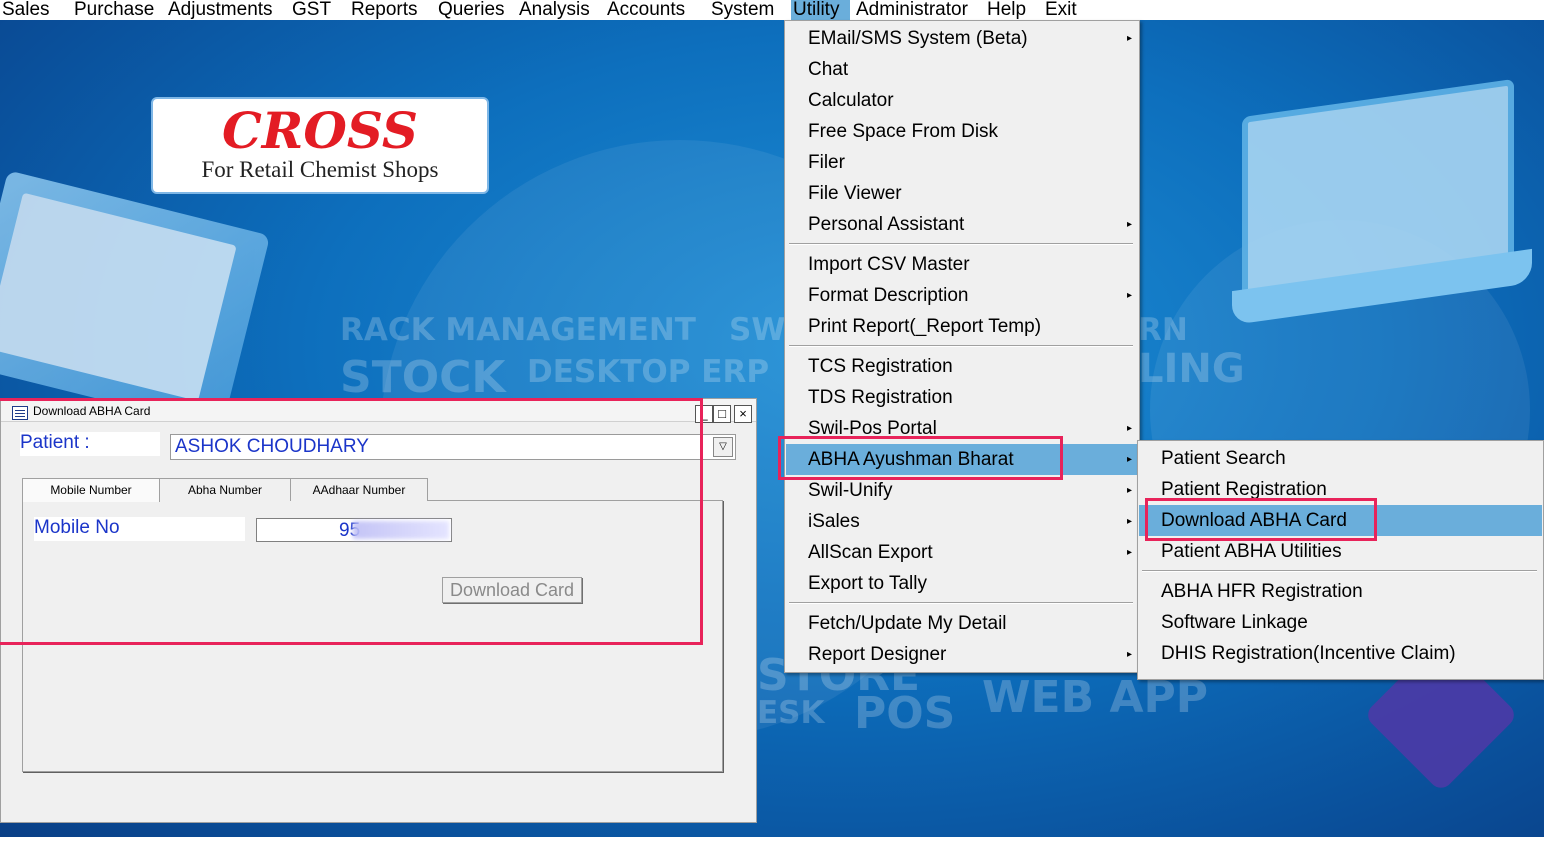  I want to click on watermark-text: DESKTOP ERP, so click(648, 372).